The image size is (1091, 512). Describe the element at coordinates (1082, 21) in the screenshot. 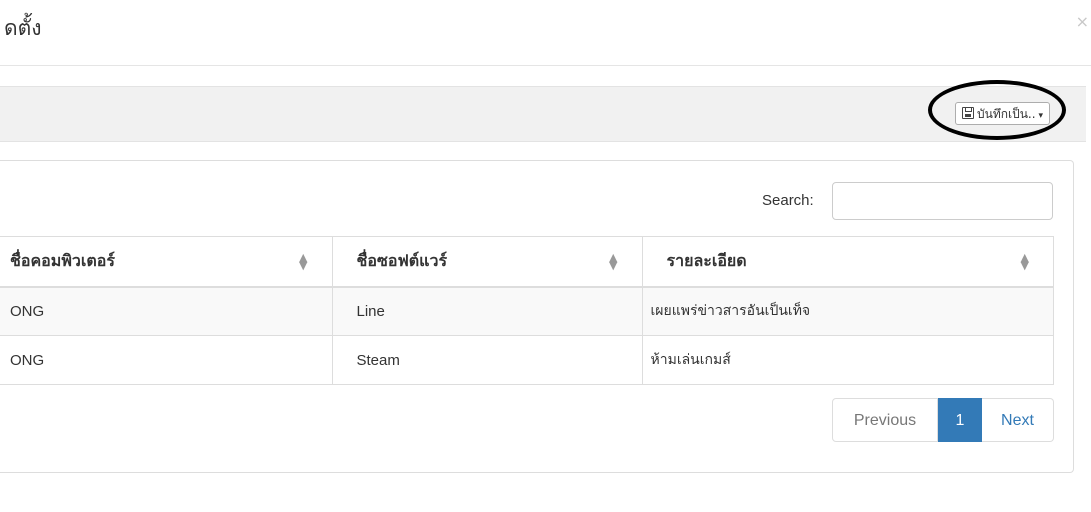

I see `close-icon: ×` at that location.